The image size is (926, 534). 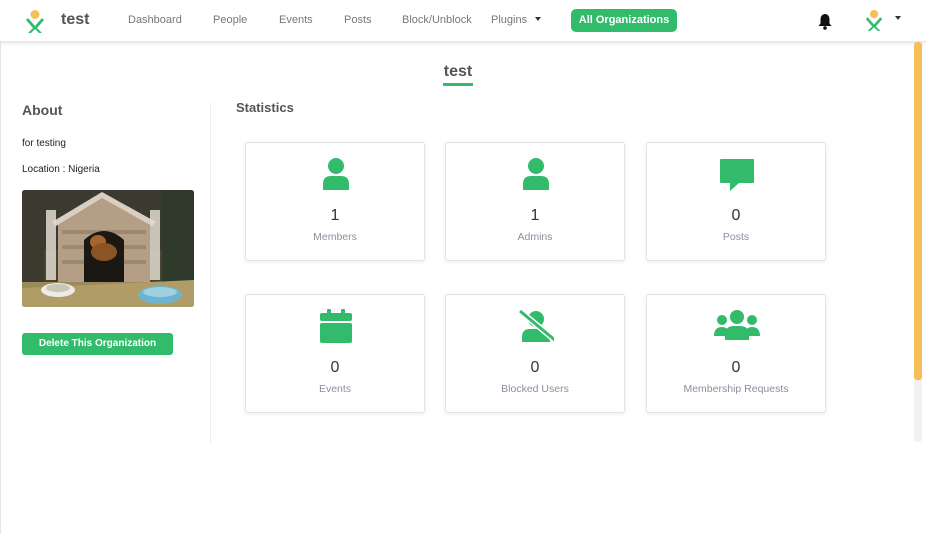 I want to click on calendar-icon, so click(x=336, y=326).